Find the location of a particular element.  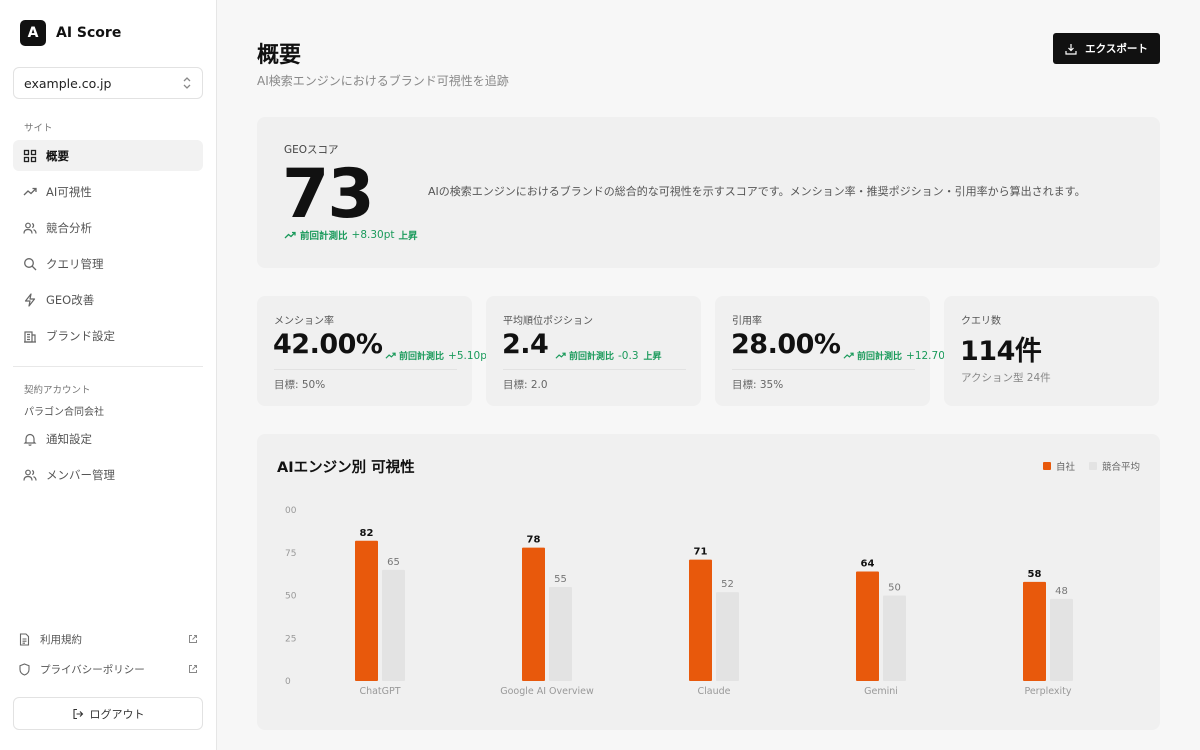

export-button: エクスポート is located at coordinates (1106, 48).